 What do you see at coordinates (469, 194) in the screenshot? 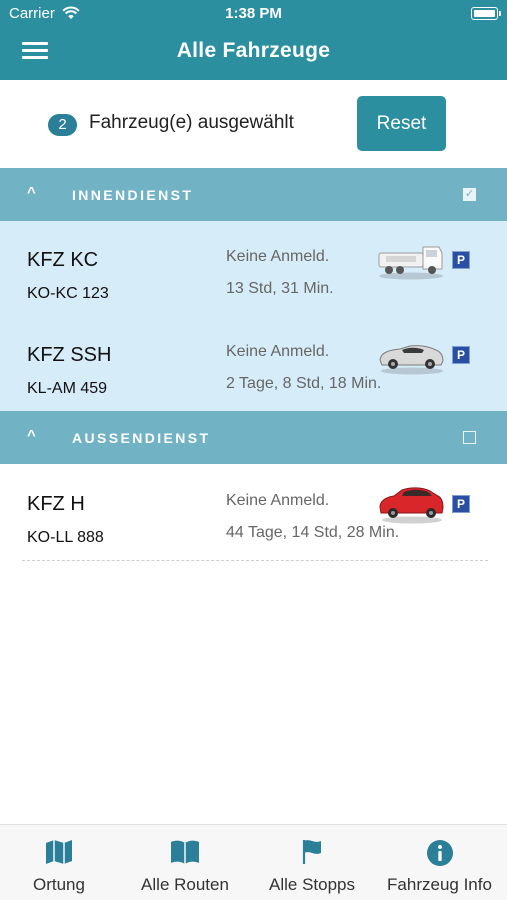
I see `group-checkbox: ✓` at bounding box center [469, 194].